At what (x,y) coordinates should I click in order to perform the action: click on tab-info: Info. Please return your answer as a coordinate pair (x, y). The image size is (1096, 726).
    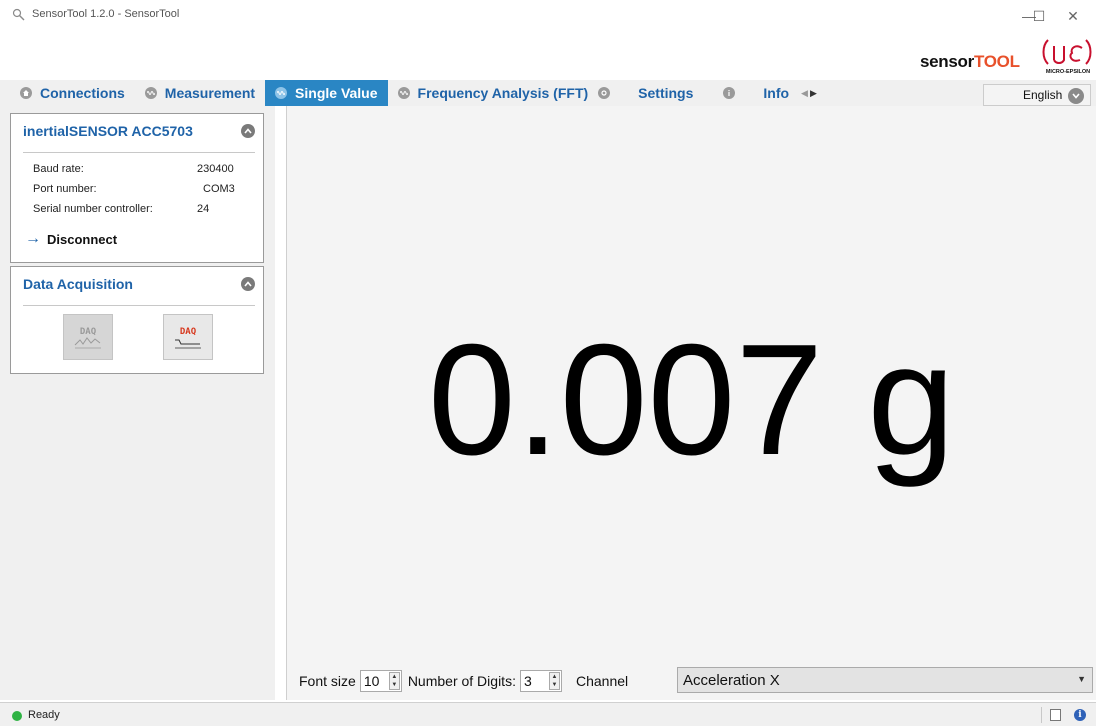
    Looking at the image, I should click on (751, 93).